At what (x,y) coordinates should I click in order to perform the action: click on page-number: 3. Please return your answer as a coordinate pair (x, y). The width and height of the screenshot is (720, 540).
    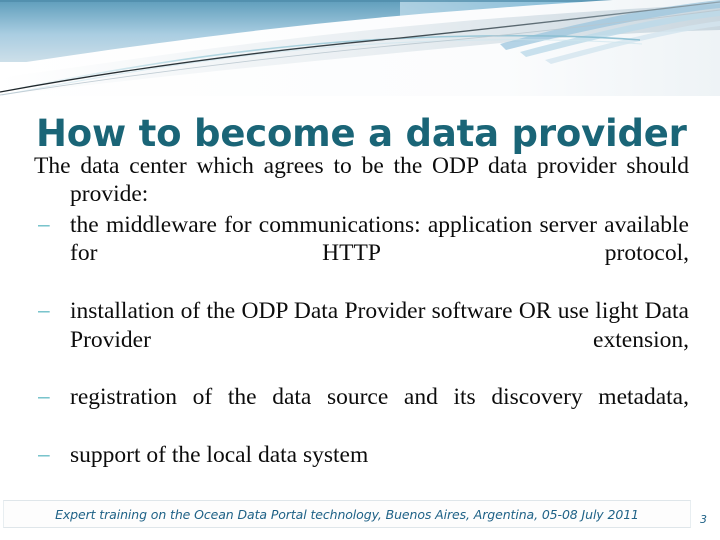
    Looking at the image, I should click on (703, 519).